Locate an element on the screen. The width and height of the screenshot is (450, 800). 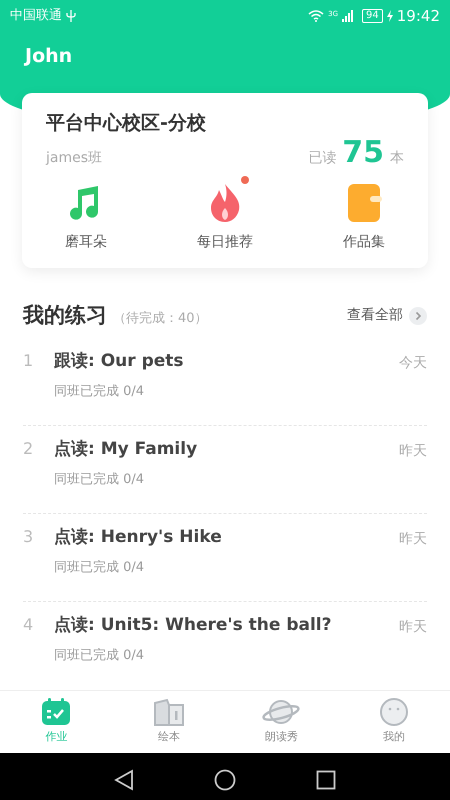
section-title: 我的练习 is located at coordinates (65, 315).